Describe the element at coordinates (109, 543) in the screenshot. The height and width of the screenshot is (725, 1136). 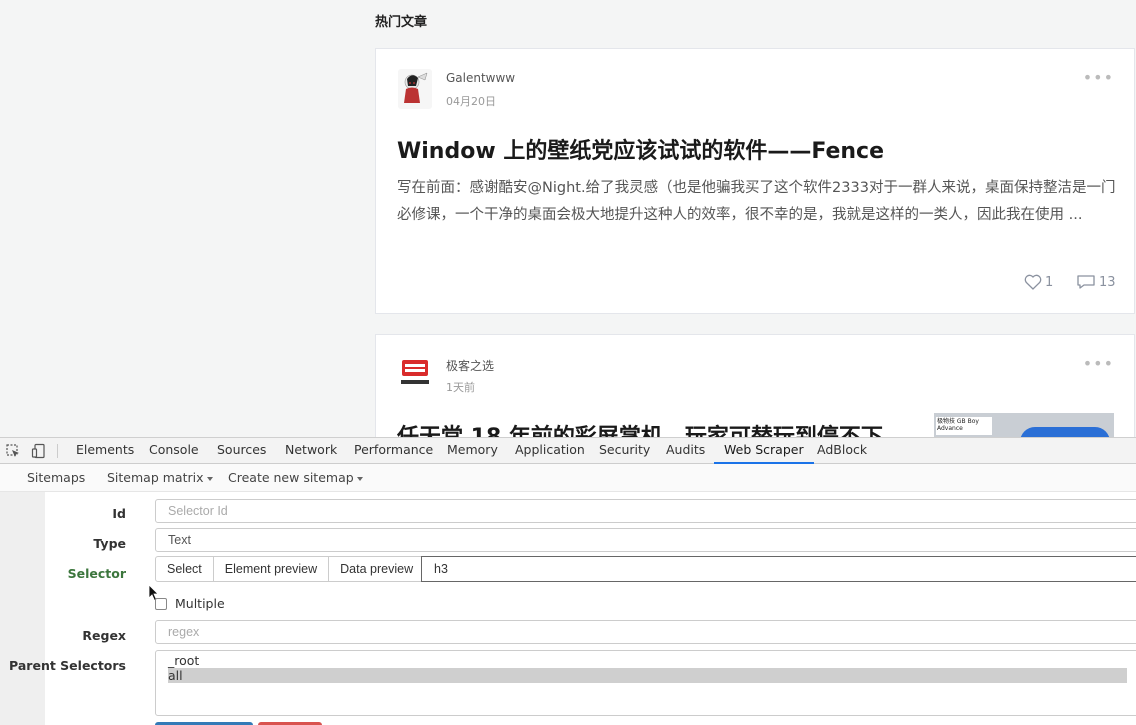
I see `type-label: Type` at that location.